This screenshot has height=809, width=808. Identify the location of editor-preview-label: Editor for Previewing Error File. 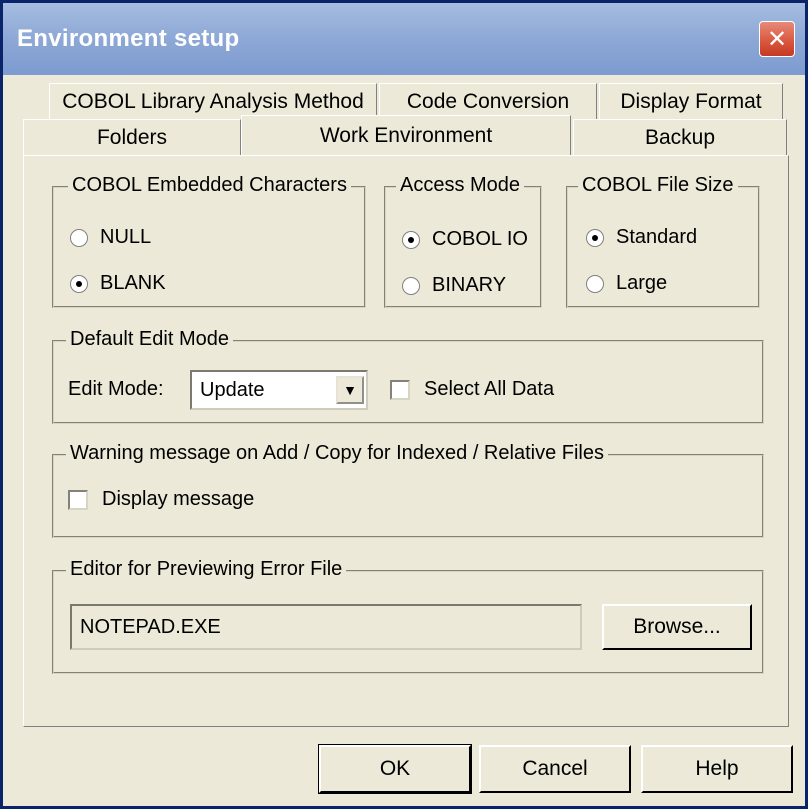
(206, 569).